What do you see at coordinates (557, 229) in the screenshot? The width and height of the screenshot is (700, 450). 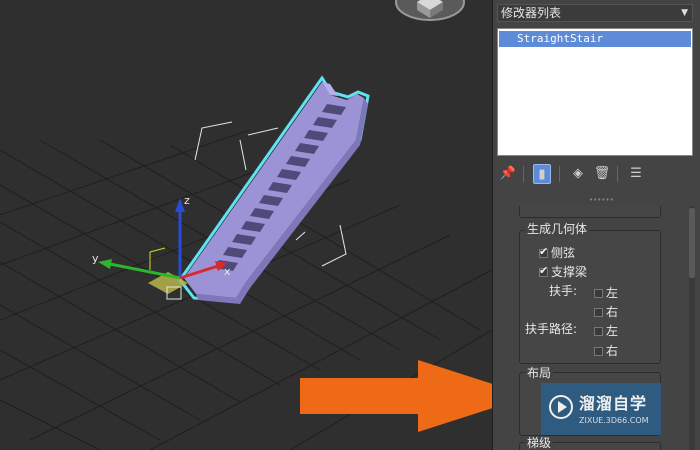 I see `generate-geometry-title: 生成几何体` at bounding box center [557, 229].